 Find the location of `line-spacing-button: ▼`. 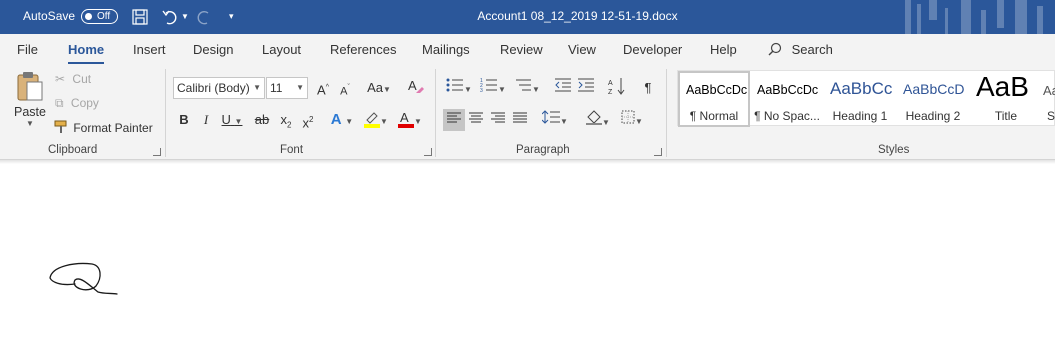

line-spacing-button: ▼ is located at coordinates (555, 120).